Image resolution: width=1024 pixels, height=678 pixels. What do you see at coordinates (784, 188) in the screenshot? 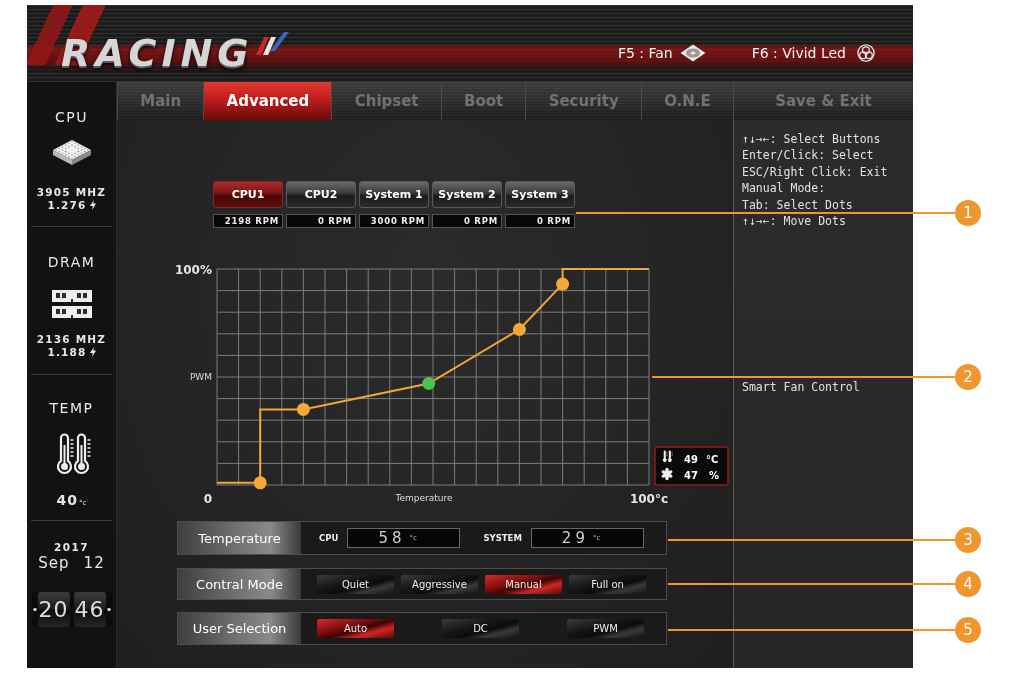
I see `help-text: Manual Mode:` at bounding box center [784, 188].